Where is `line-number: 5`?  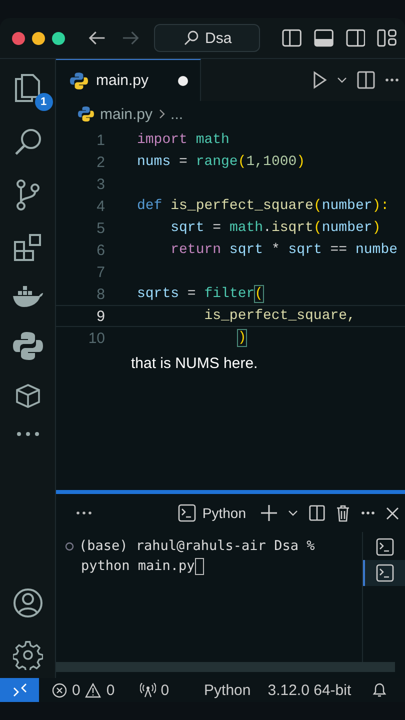 line-number: 5 is located at coordinates (101, 228).